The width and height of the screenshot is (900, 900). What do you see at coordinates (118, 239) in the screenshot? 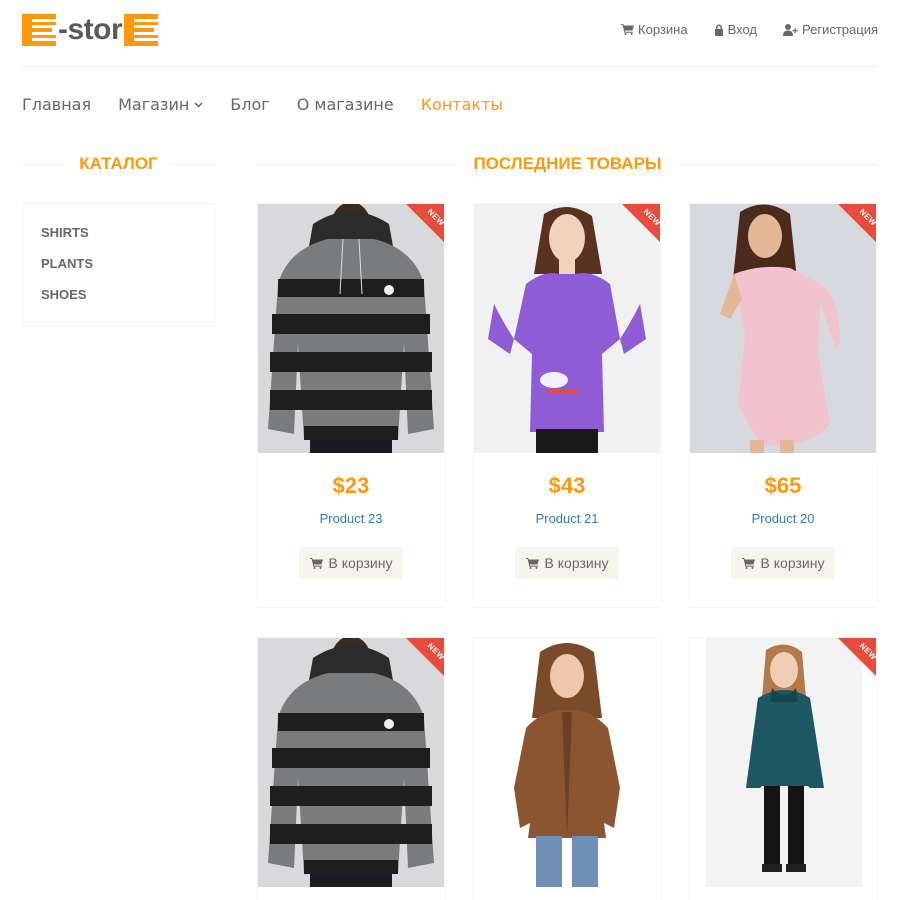
I see `category-item-shirts: SHIRTS` at bounding box center [118, 239].